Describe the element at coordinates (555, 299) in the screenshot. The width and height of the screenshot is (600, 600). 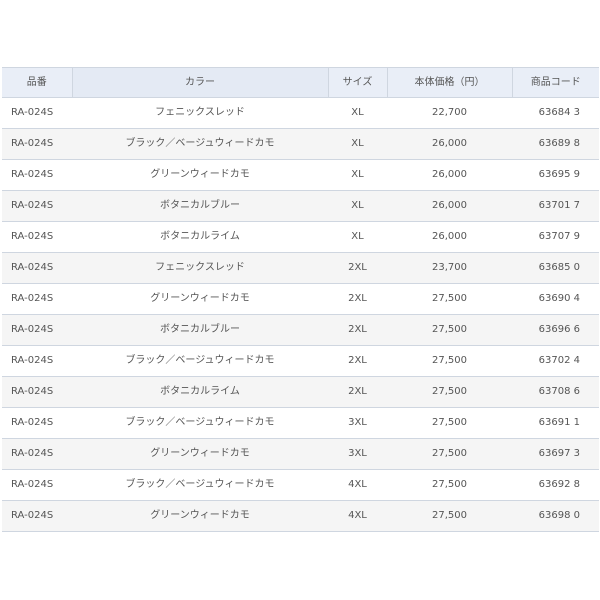
I see `cell-product-code: 63690 4` at that location.